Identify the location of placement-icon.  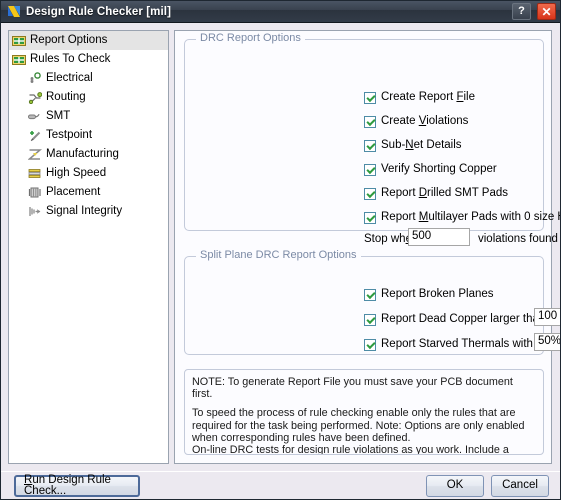
(35, 193).